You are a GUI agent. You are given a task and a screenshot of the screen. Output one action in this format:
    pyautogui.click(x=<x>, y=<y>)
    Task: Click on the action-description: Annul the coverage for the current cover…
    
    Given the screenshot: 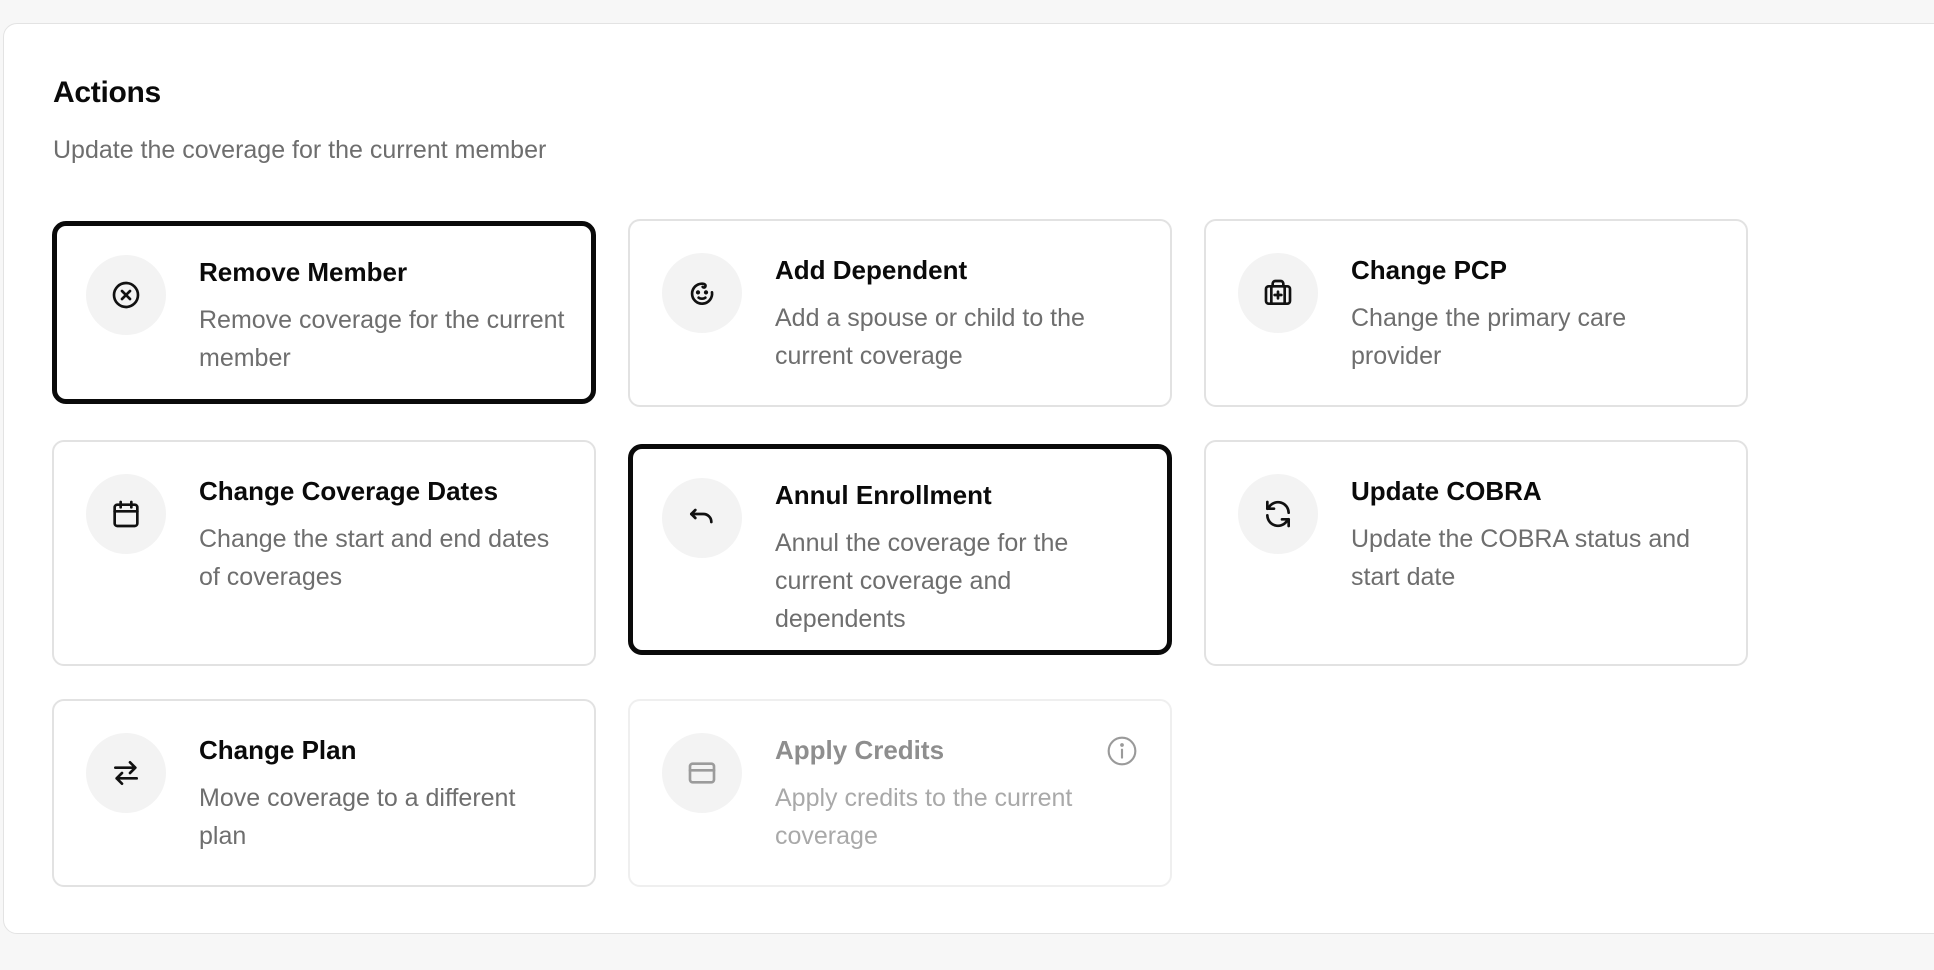 What is the action you would take?
    pyautogui.click(x=922, y=581)
    